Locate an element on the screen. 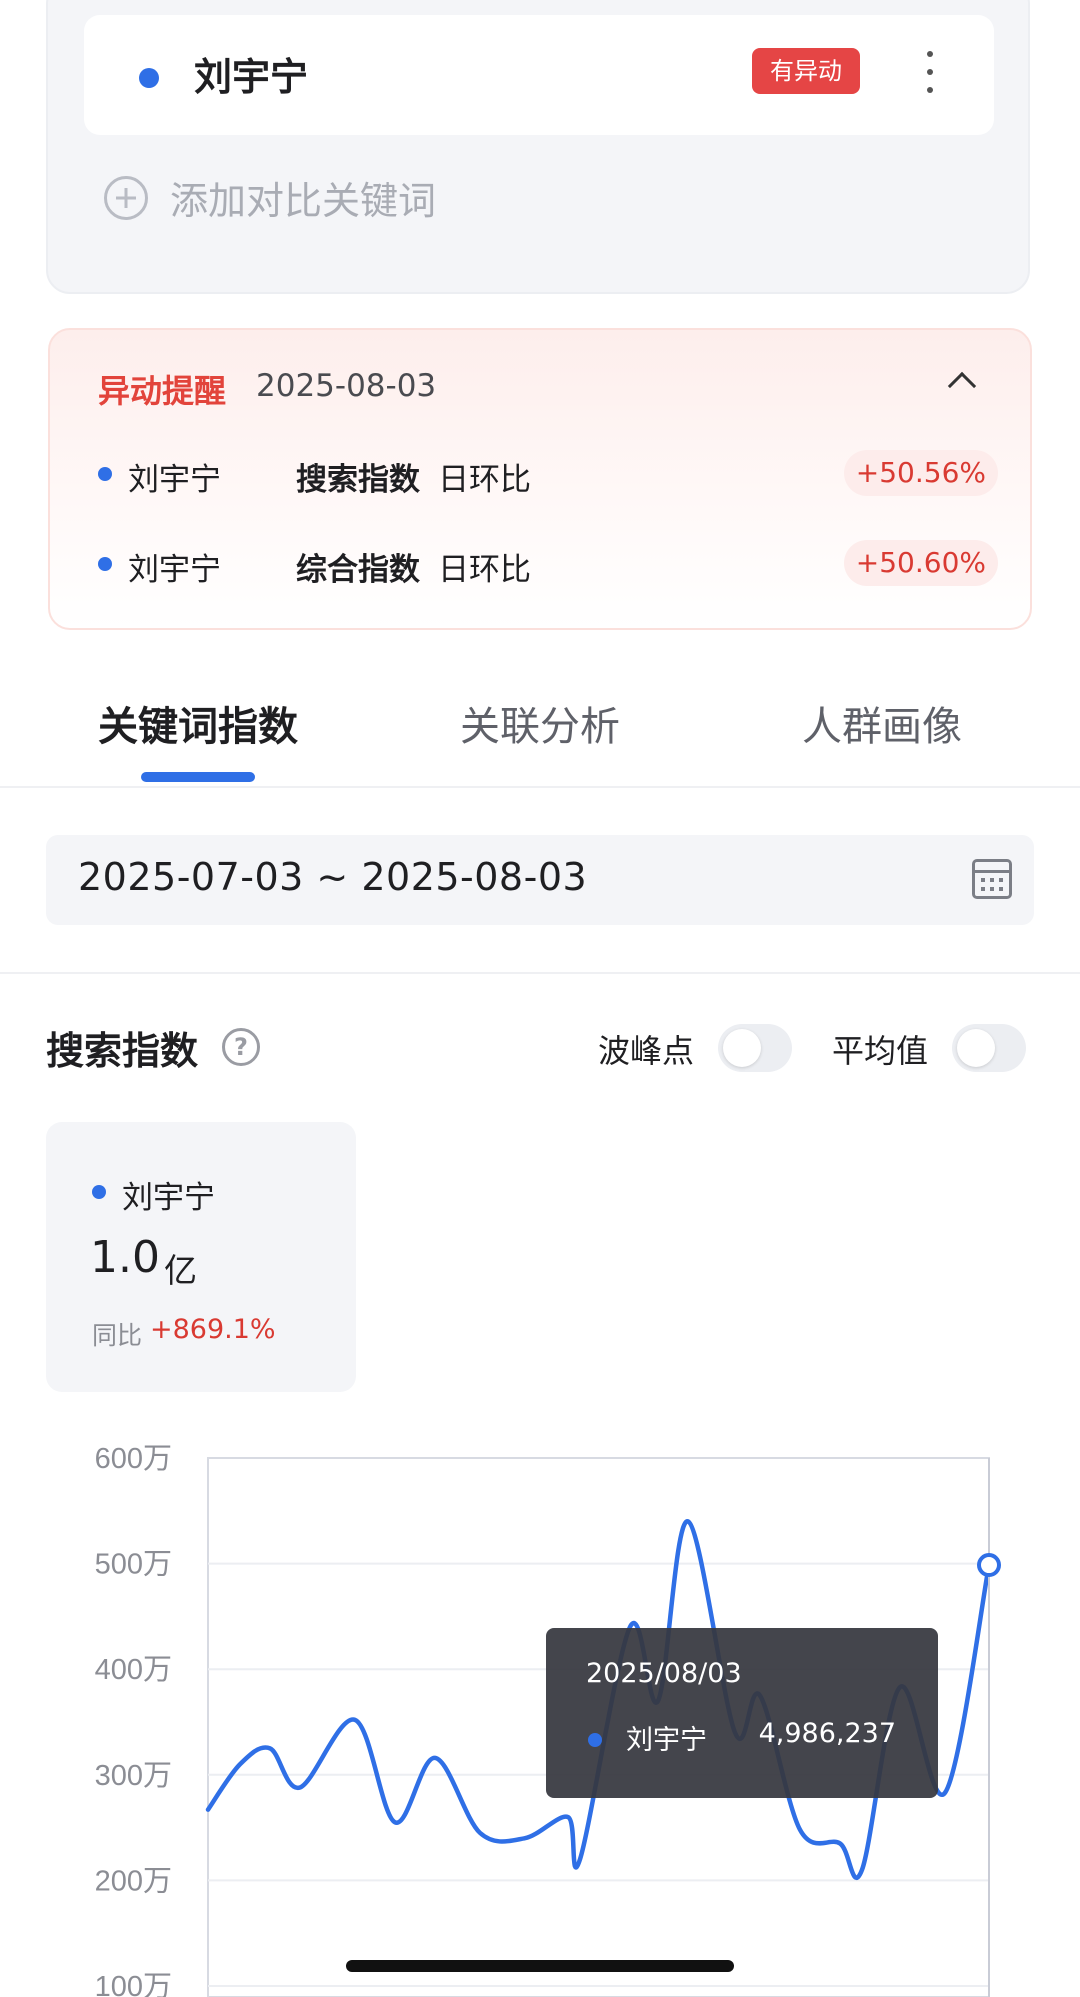 Image resolution: width=1080 pixels, height=1997 pixels. hover-point is located at coordinates (989, 1565).